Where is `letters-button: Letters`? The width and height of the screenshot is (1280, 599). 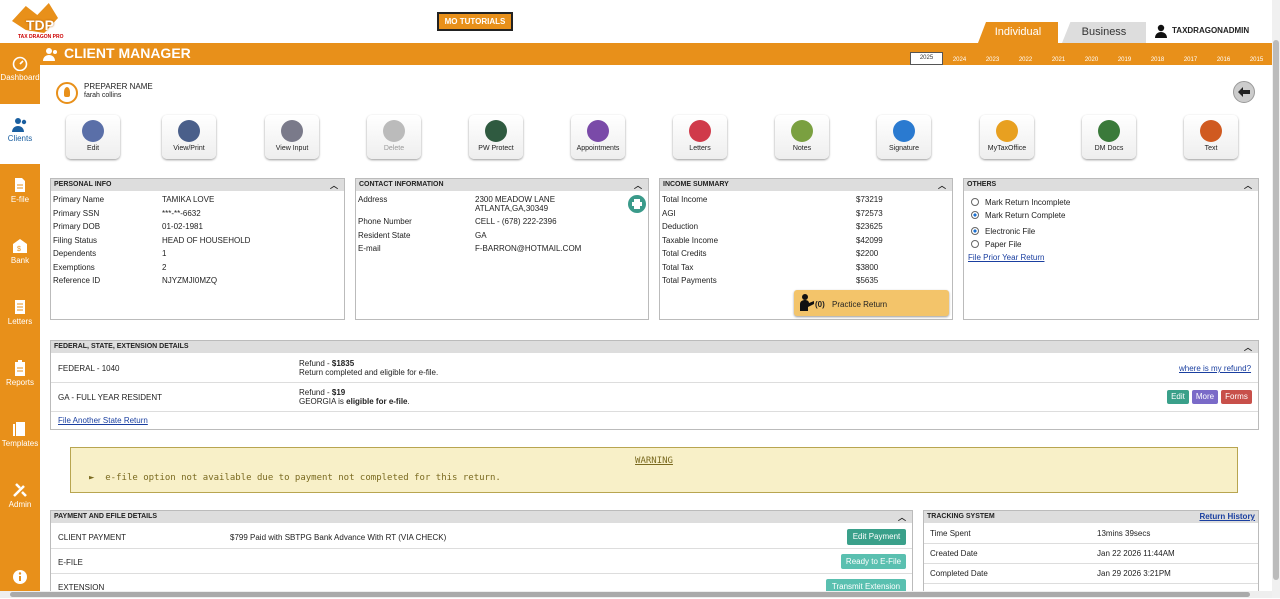 letters-button: Letters is located at coordinates (700, 137).